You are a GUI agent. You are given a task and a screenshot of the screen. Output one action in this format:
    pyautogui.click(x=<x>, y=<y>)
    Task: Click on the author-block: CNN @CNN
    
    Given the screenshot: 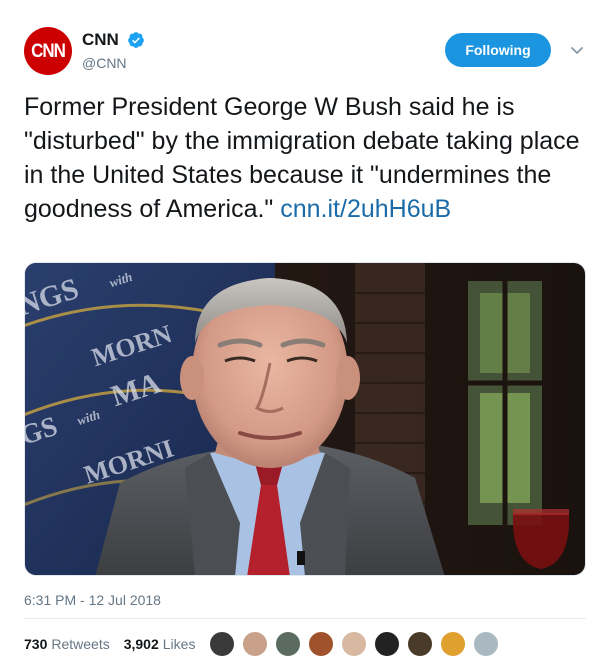 What is the action you would take?
    pyautogui.click(x=113, y=50)
    